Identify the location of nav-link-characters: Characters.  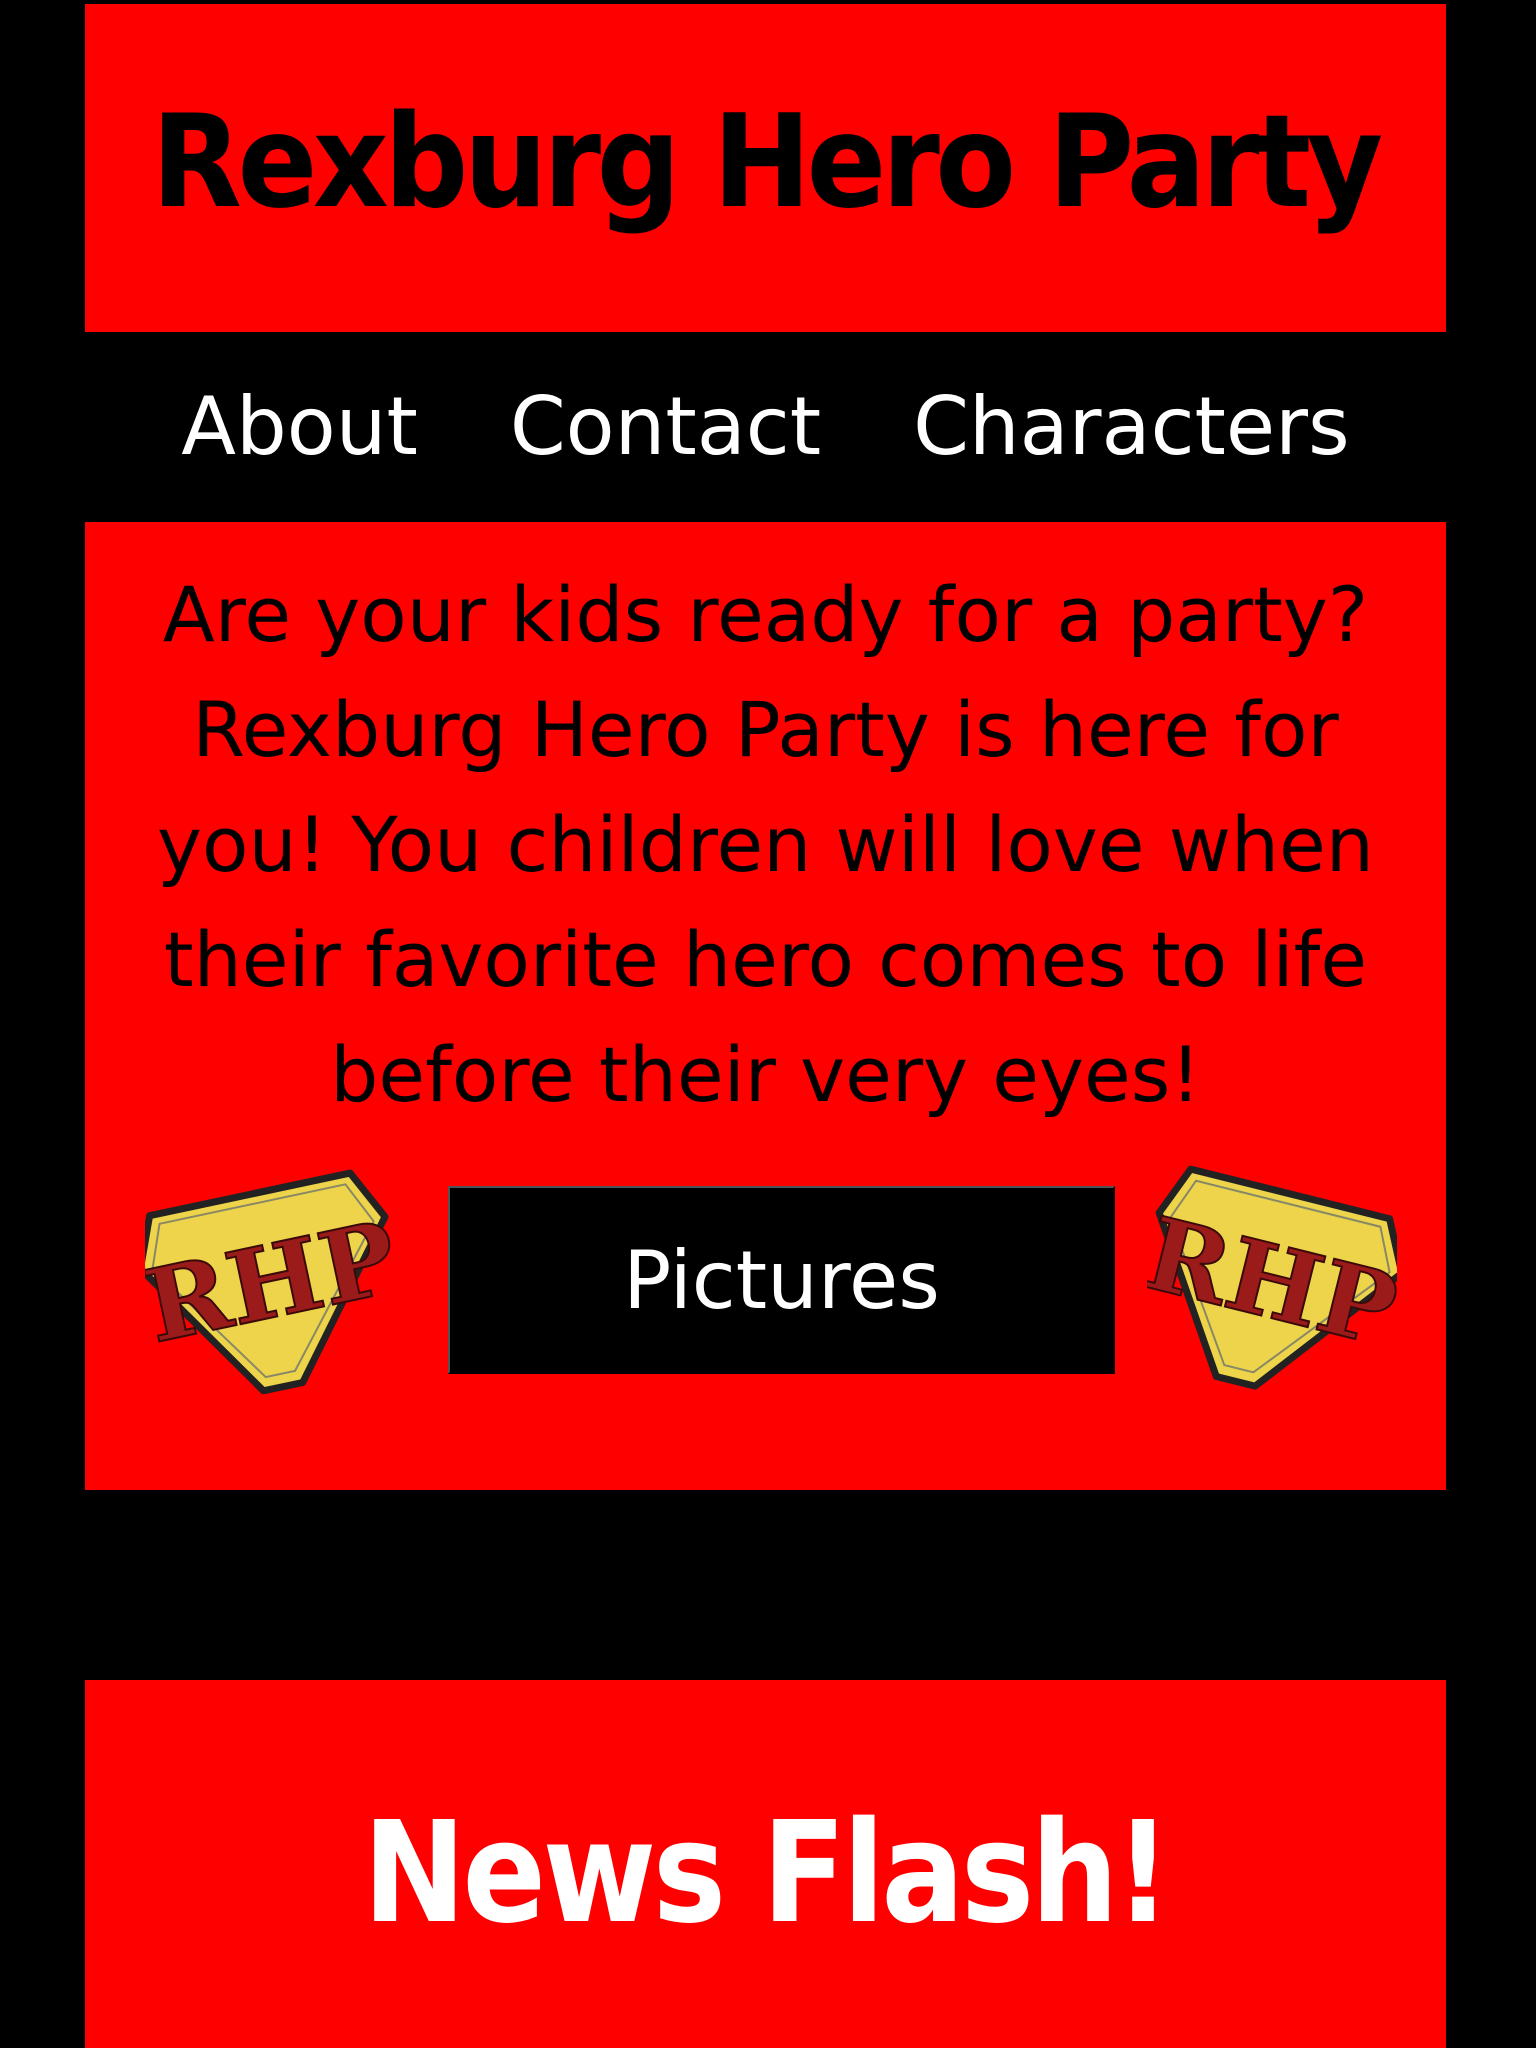
(1131, 427).